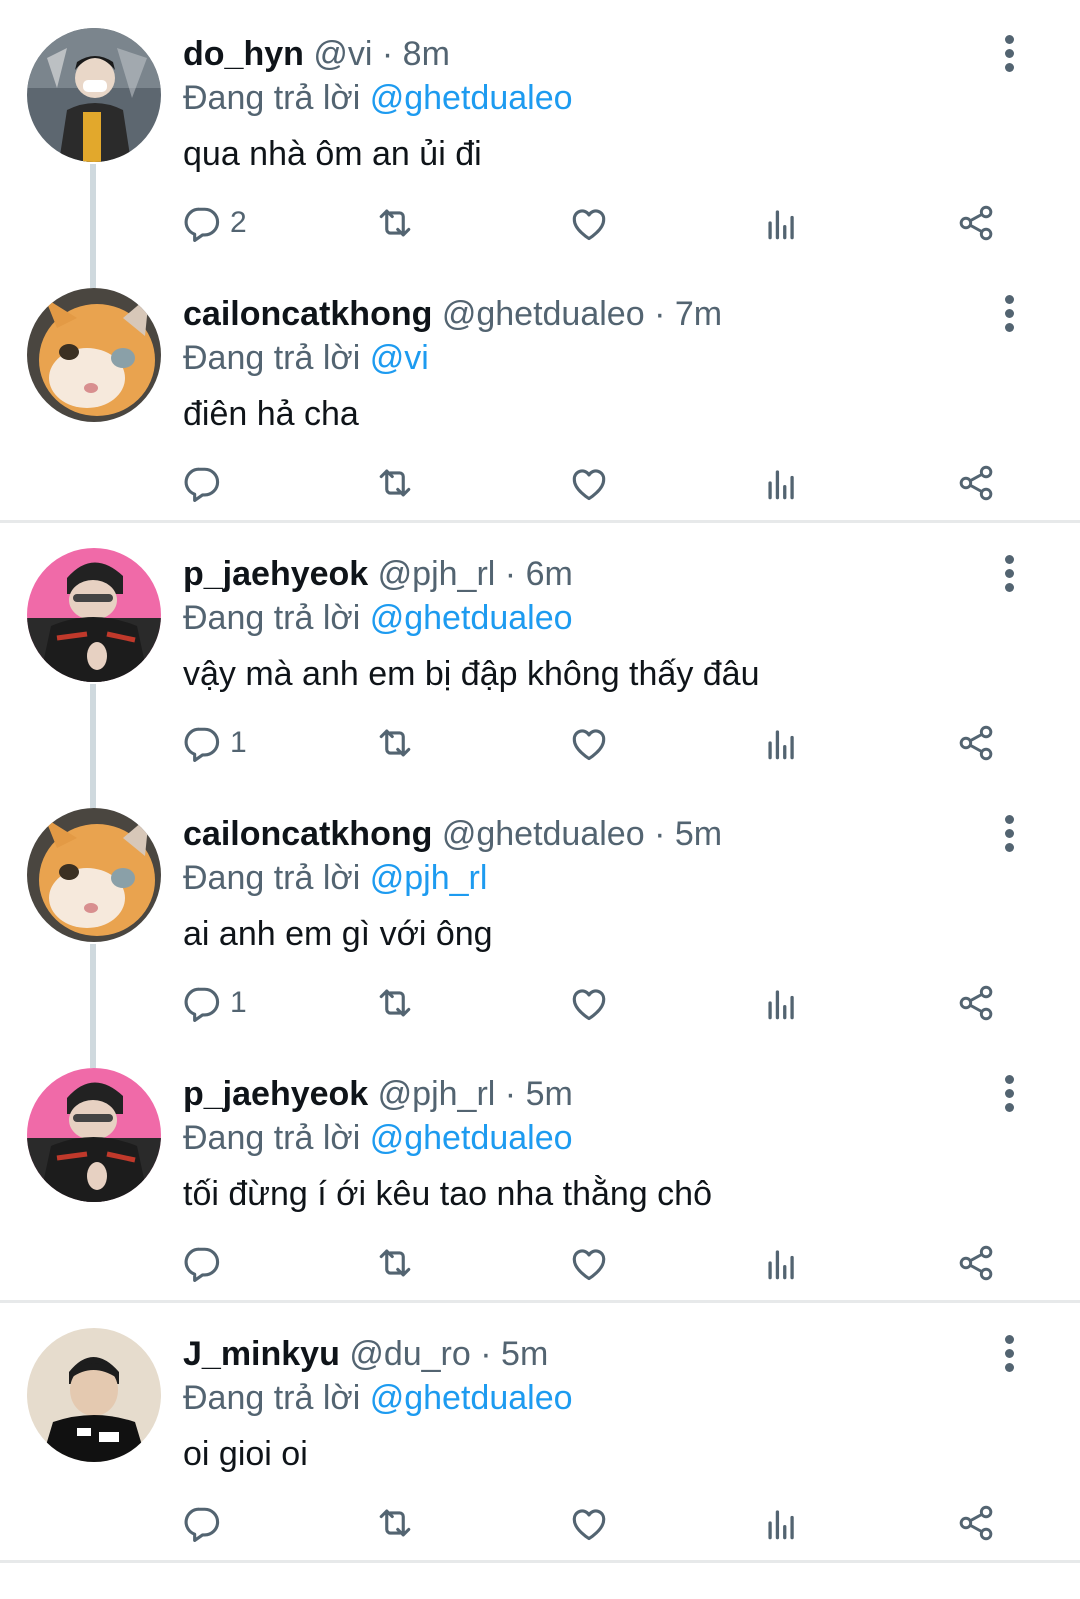 The image size is (1080, 1599). I want to click on timestamp: 6m, so click(549, 574).